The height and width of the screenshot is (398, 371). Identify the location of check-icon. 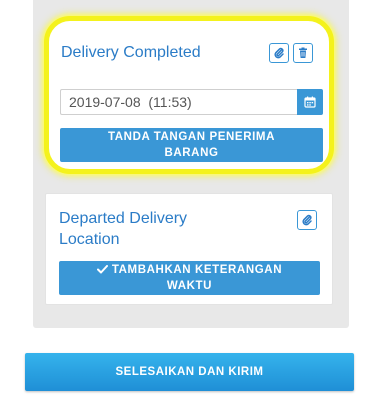
(102, 269).